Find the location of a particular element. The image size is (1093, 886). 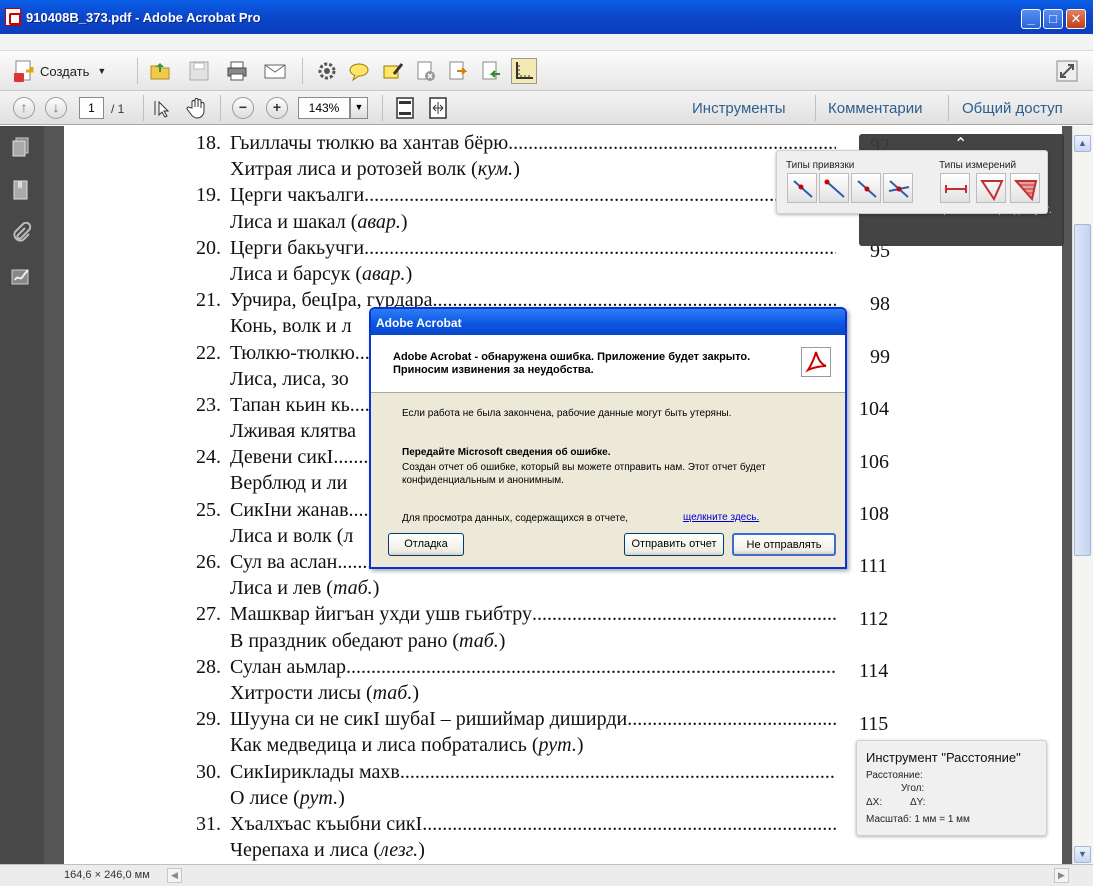

toc-entry-title: Девени сикI is located at coordinates (282, 457).